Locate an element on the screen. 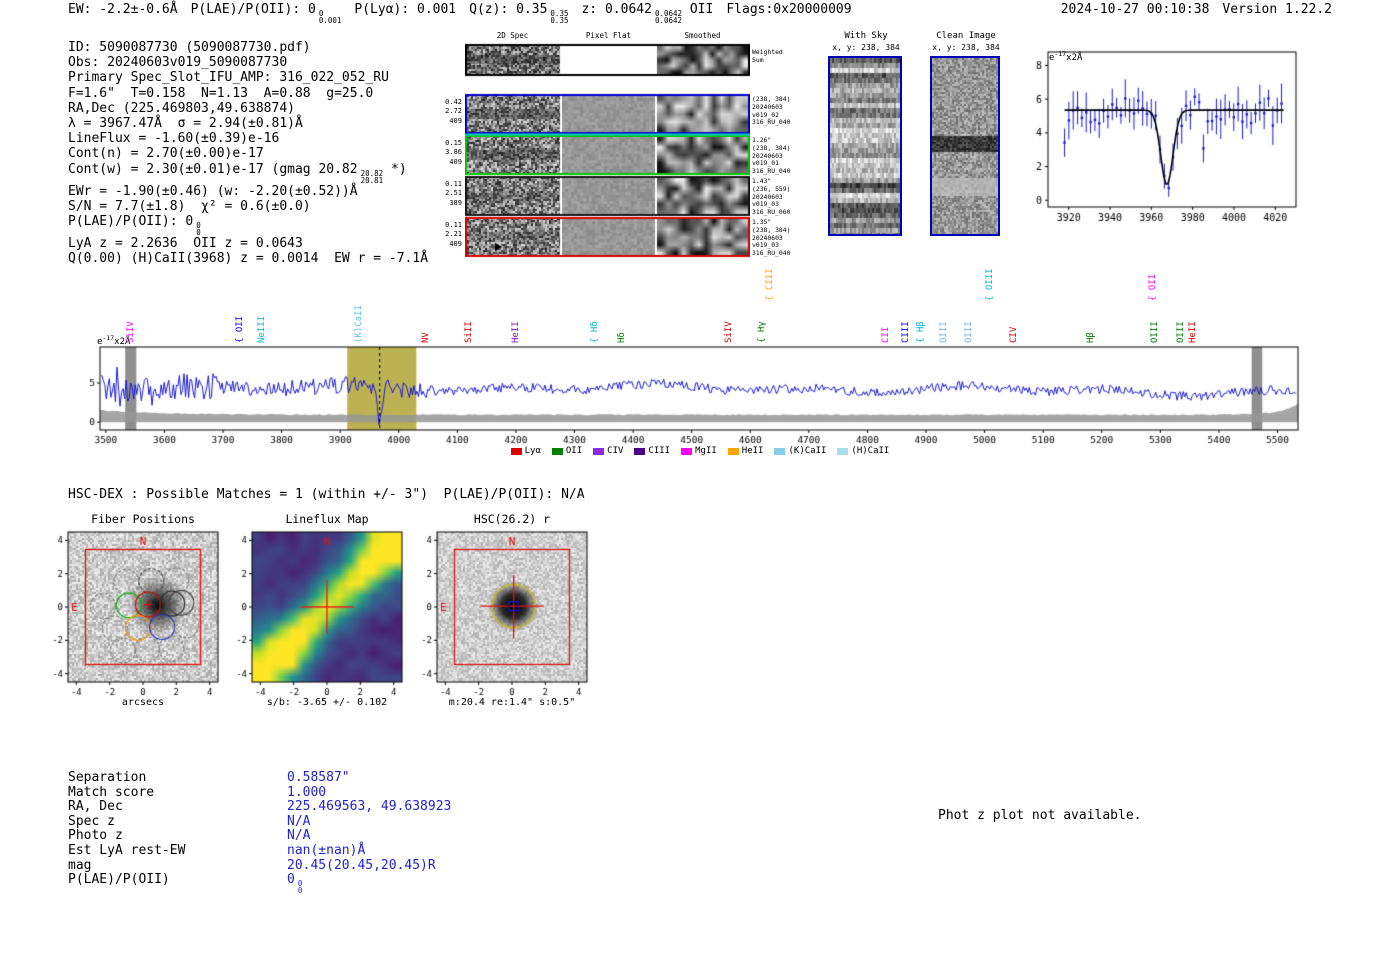  match-value: 225.469563, 49.638923 is located at coordinates (369, 807).